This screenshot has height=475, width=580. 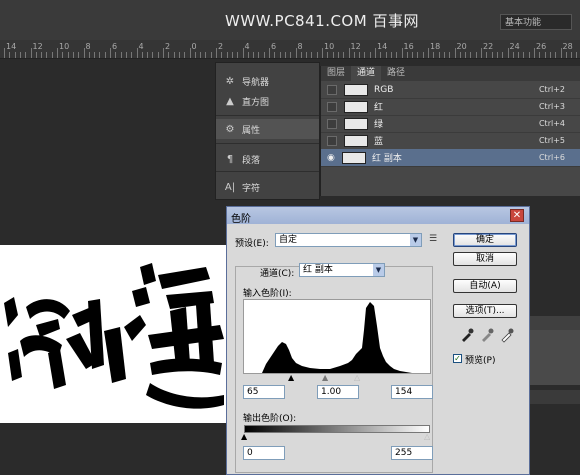 What do you see at coordinates (288, 240) in the screenshot?
I see `preset-value: 自定` at bounding box center [288, 240].